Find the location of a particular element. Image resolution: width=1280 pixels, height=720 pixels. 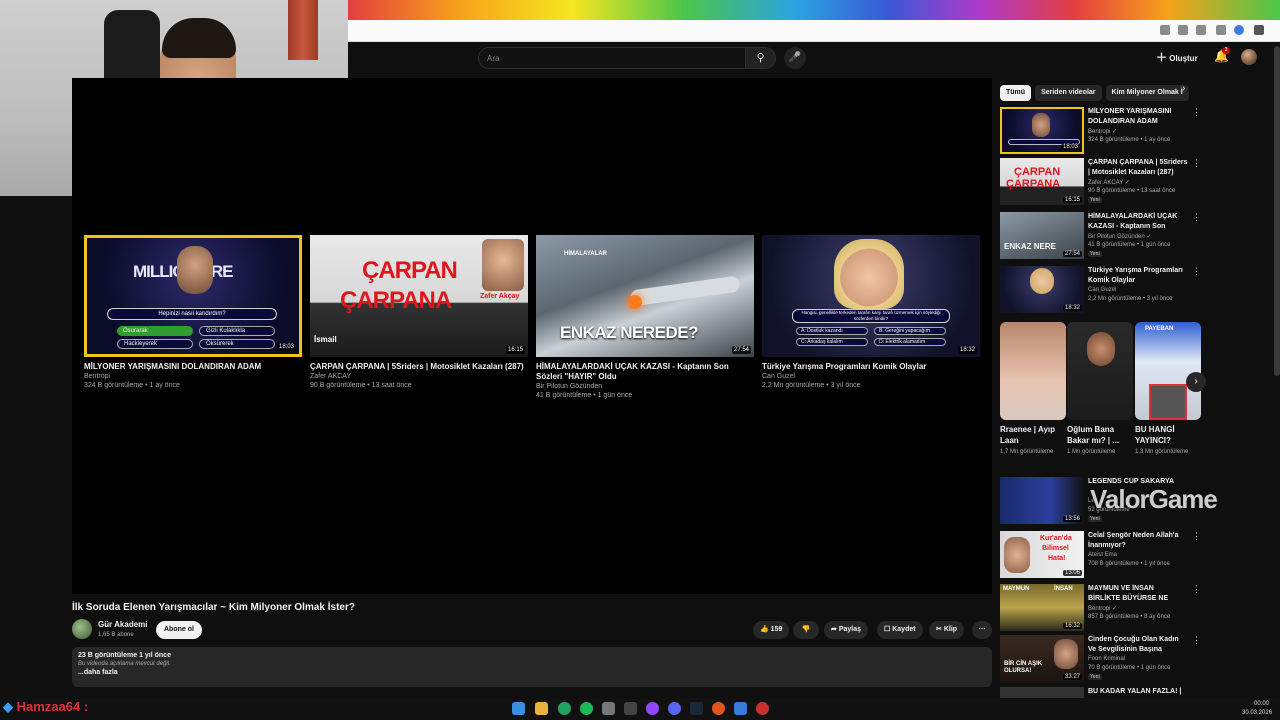

chrome-icon is located at coordinates (564, 708).